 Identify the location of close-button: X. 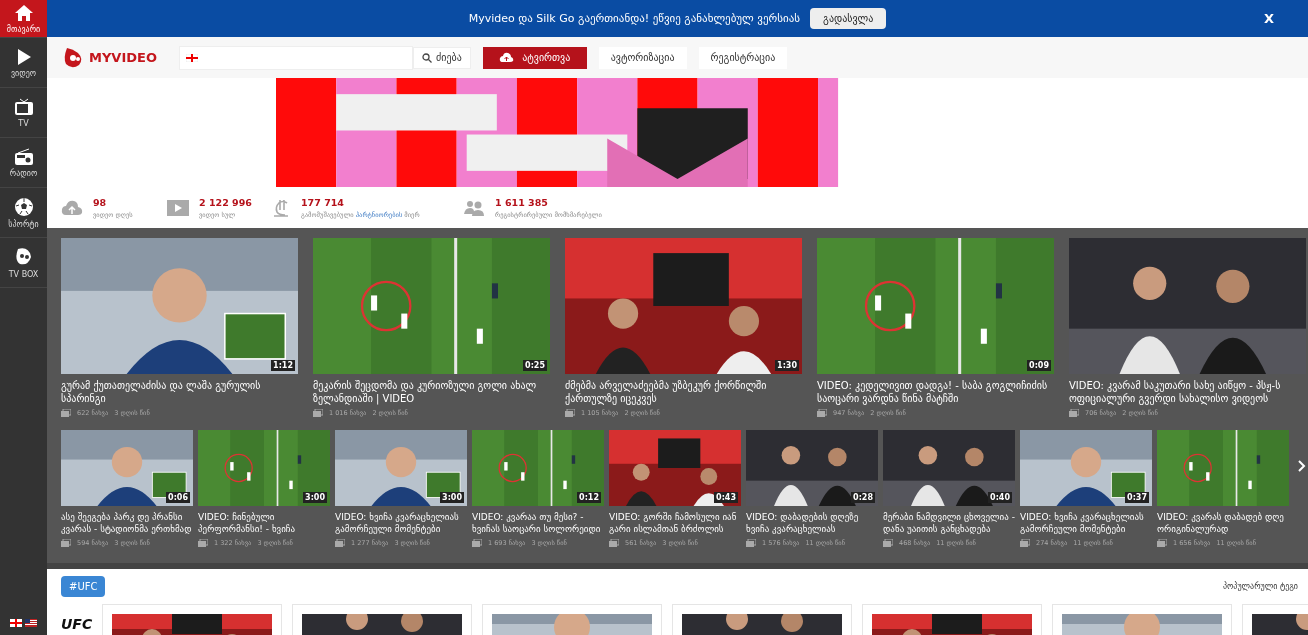
(1268, 18).